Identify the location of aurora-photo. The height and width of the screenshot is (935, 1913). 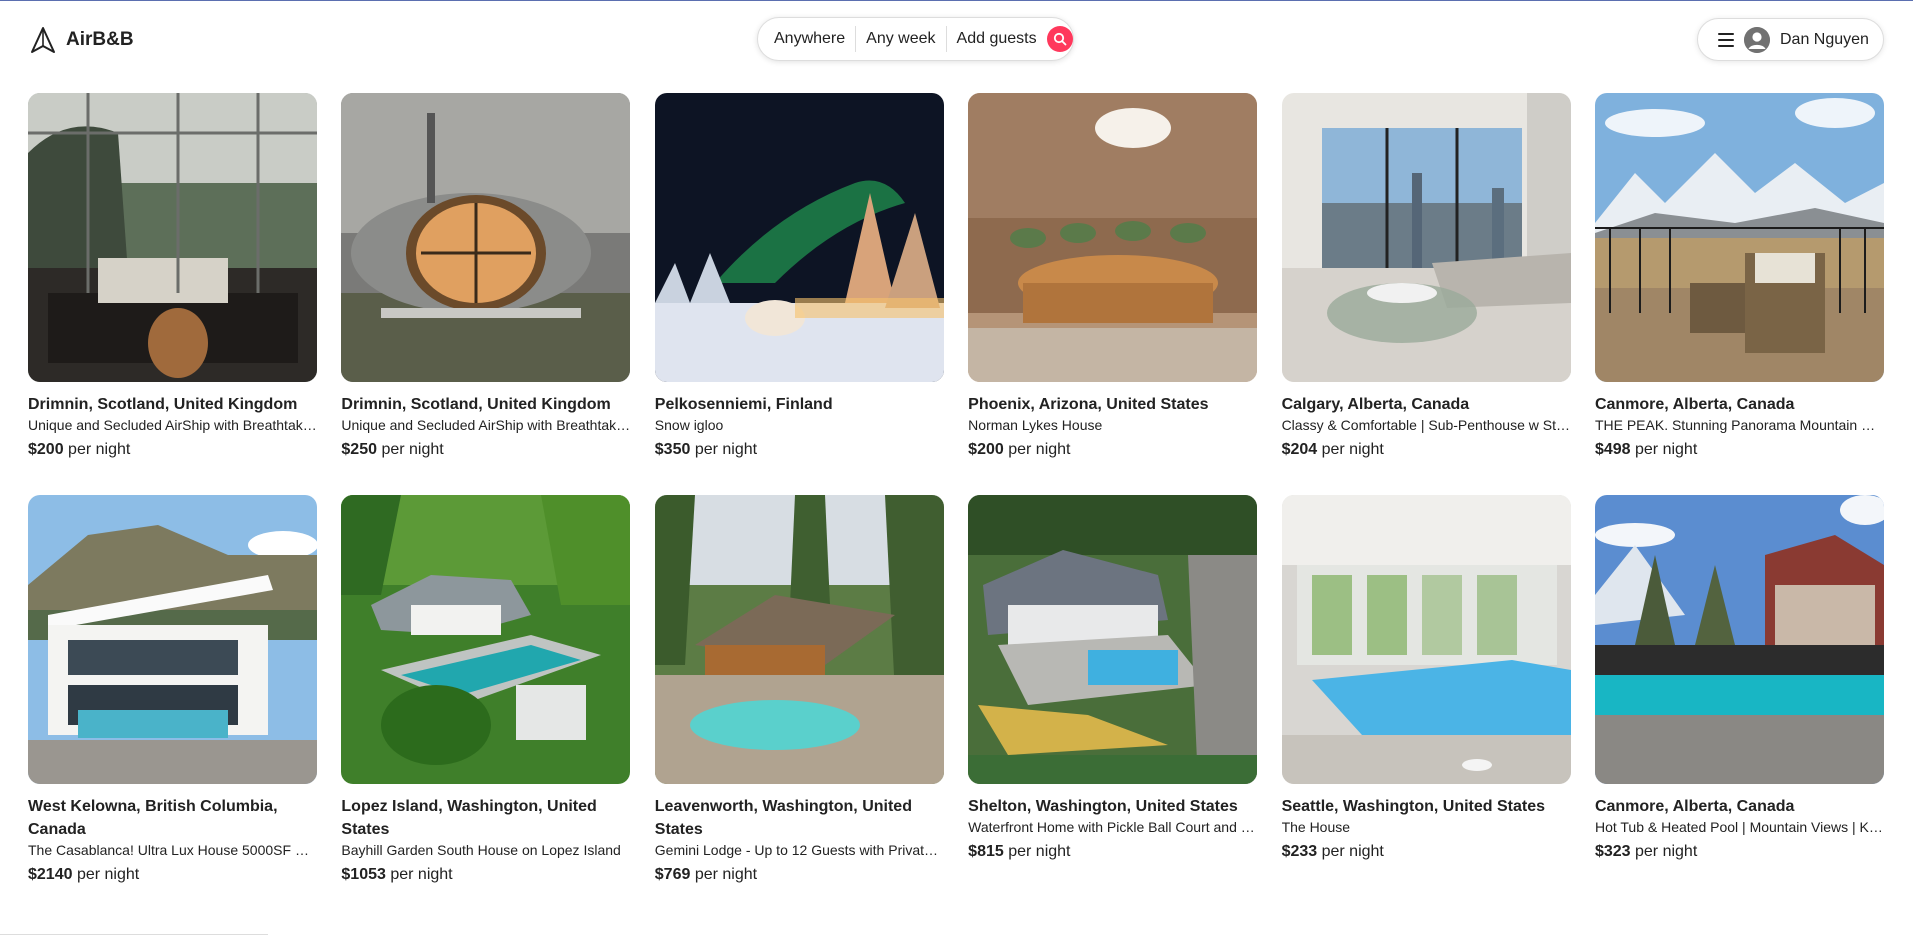
(799, 237).